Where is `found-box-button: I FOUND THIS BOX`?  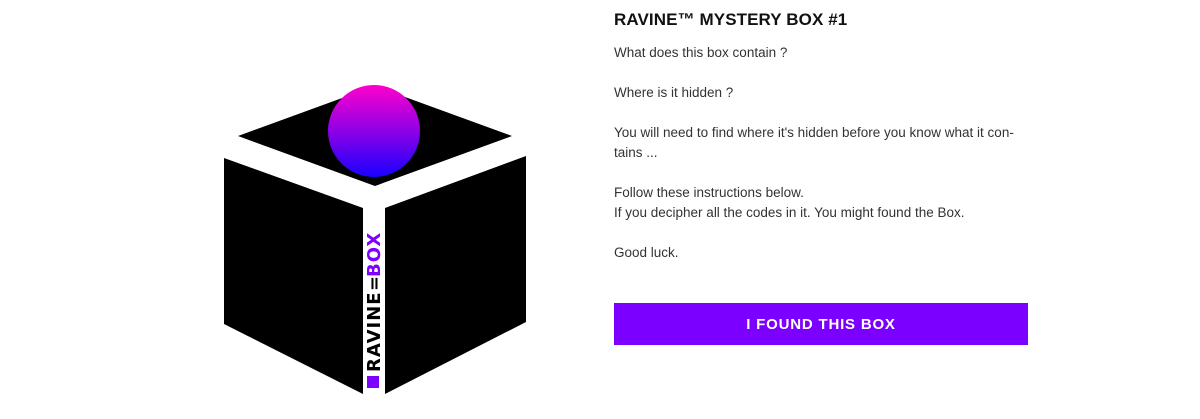 found-box-button: I FOUND THIS BOX is located at coordinates (821, 324).